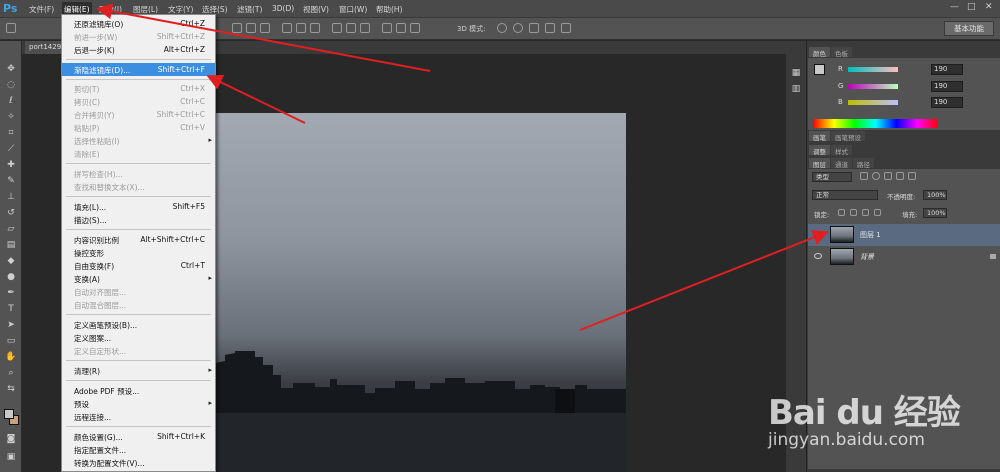  What do you see at coordinates (11, 439) in the screenshot?
I see `quick-mask-icon: ◙` at bounding box center [11, 439].